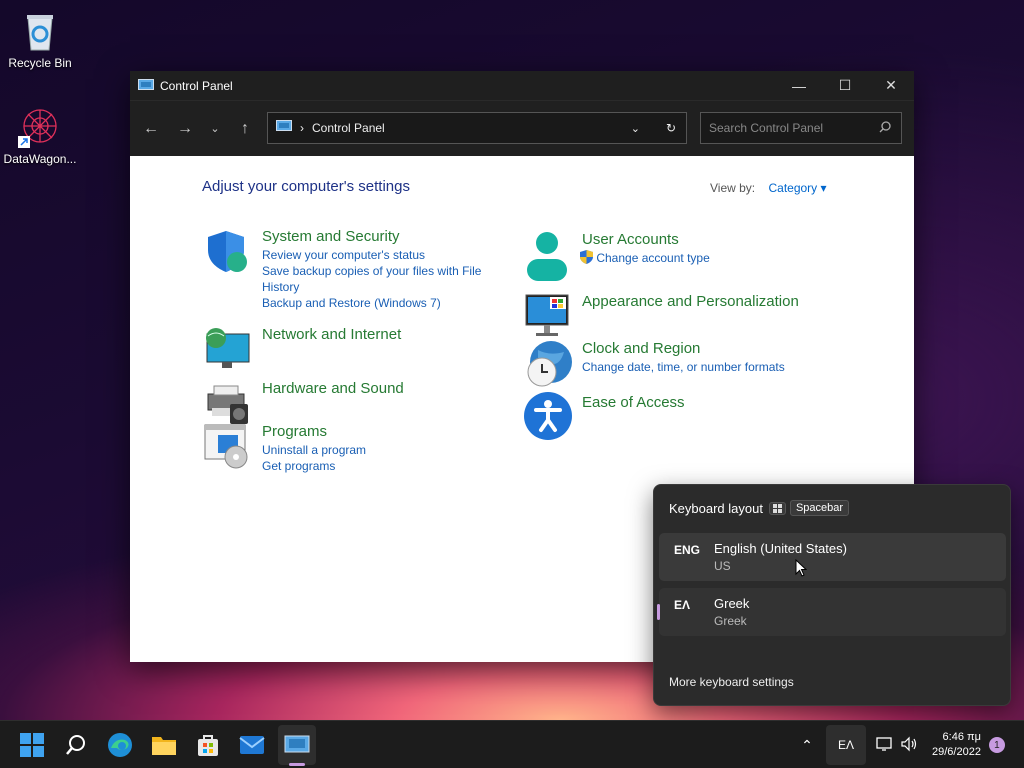  Describe the element at coordinates (314, 431) in the screenshot. I see `category-title-programs: Programs` at that location.